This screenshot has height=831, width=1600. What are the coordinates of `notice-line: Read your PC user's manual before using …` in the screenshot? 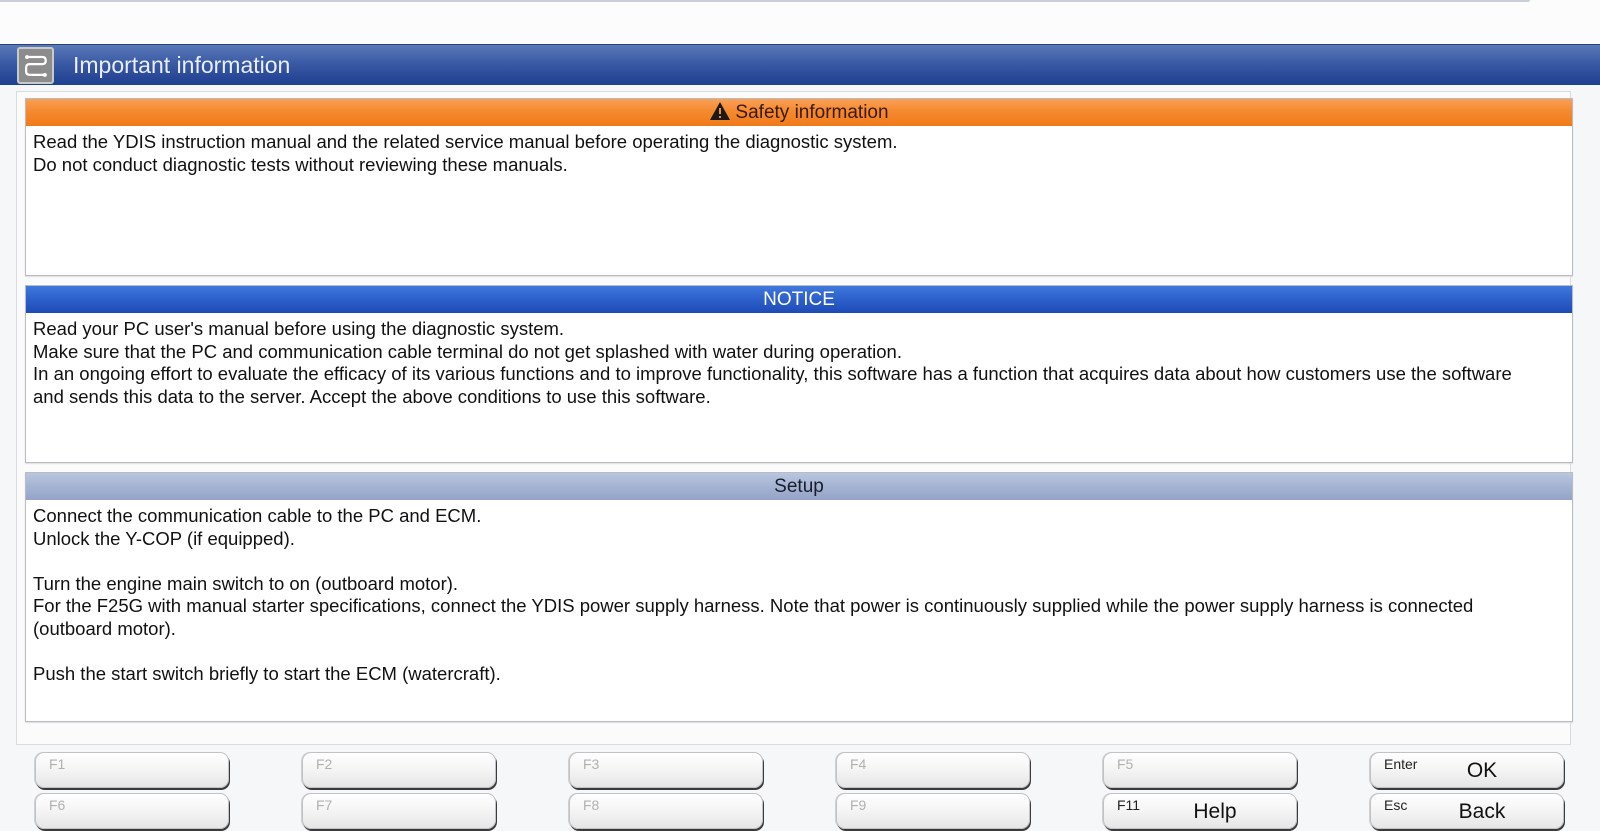 It's located at (299, 328).